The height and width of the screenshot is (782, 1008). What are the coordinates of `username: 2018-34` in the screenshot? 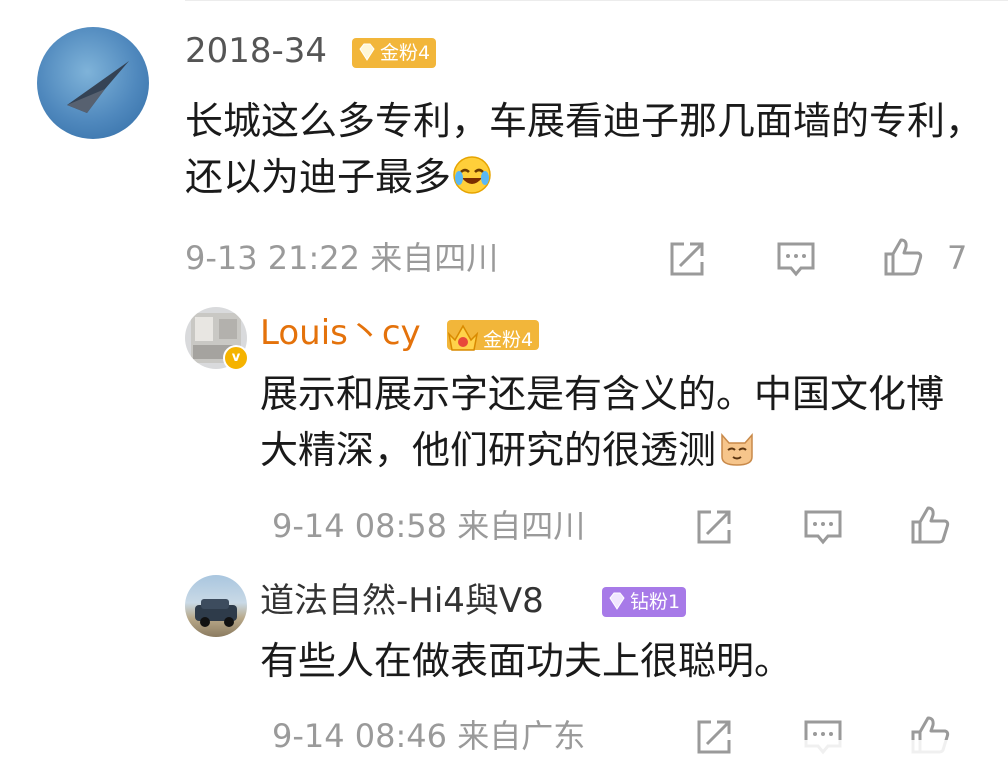 It's located at (256, 51).